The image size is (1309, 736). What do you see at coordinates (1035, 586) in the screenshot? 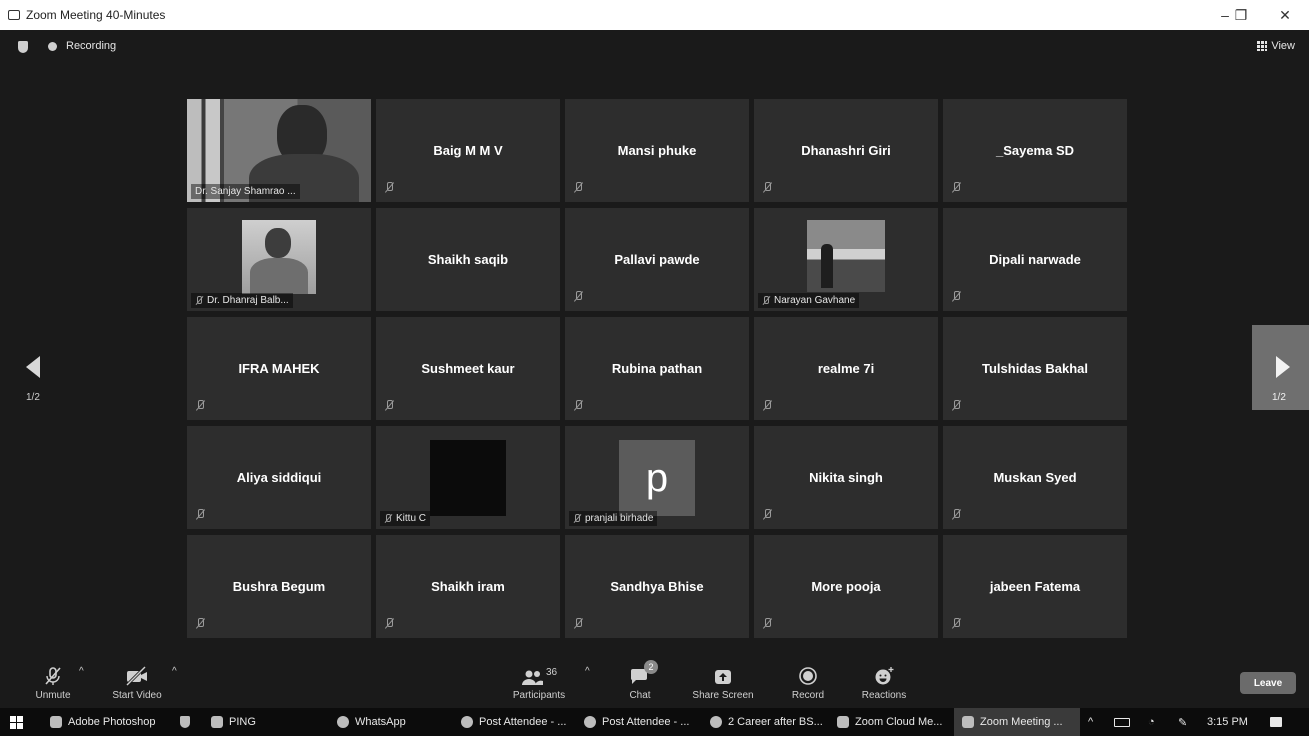
I see `participant-tile: jabeen Fatema` at bounding box center [1035, 586].